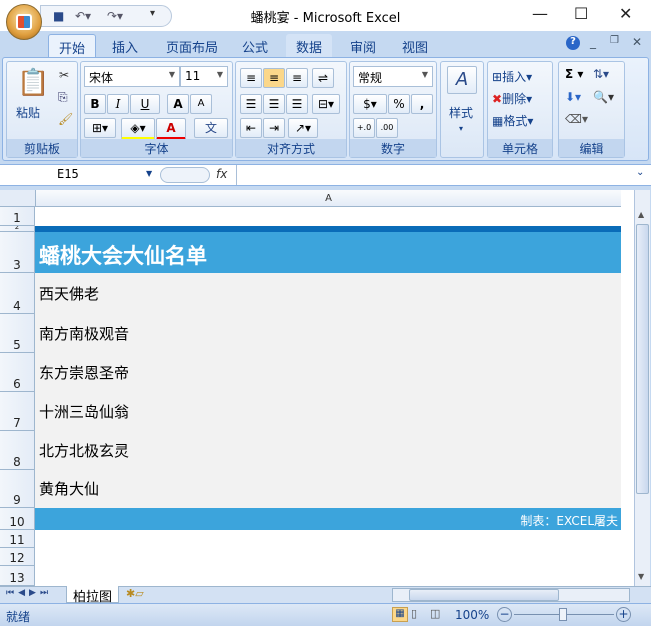  What do you see at coordinates (274, 128) in the screenshot?
I see `increase-indent-button: ⇥` at bounding box center [274, 128].